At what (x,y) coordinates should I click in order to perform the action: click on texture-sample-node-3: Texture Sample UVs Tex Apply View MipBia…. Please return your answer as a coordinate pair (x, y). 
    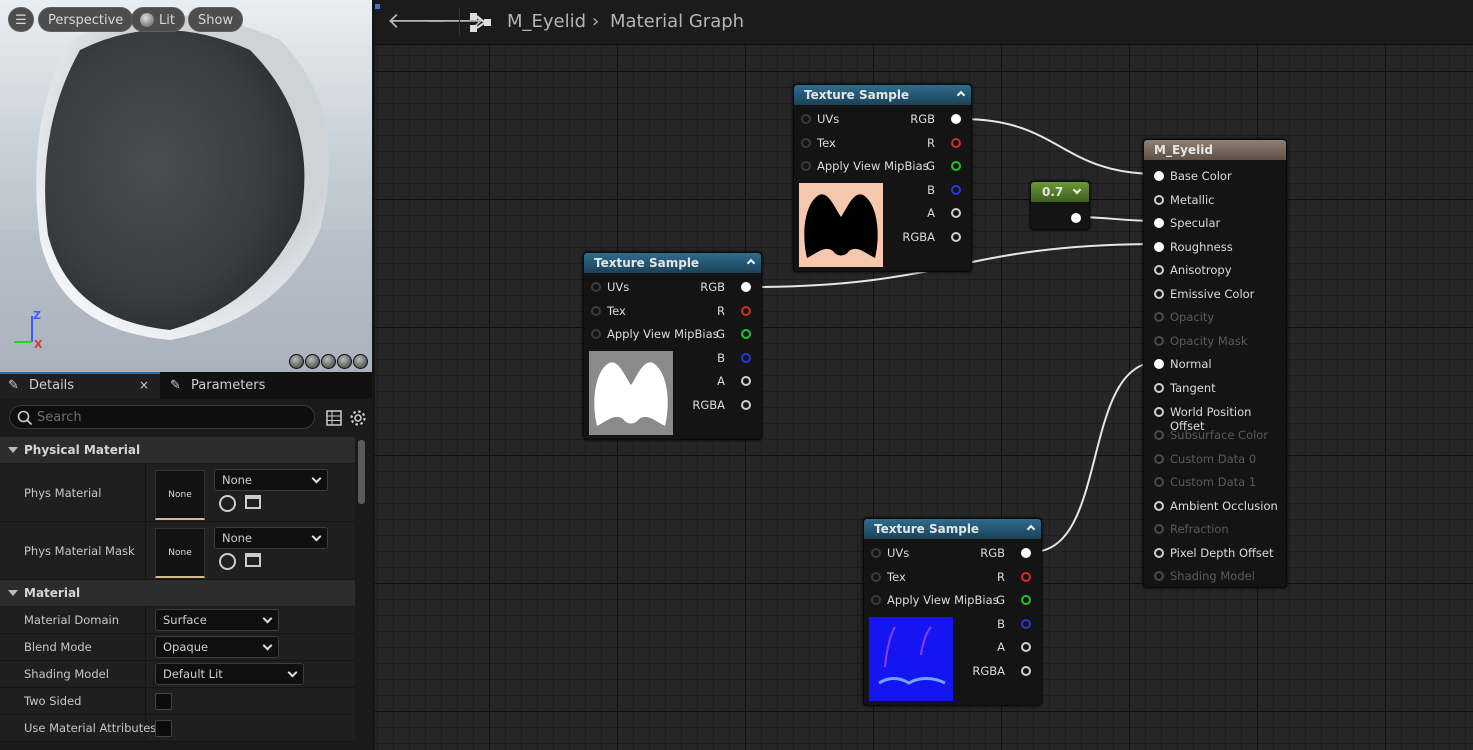
    Looking at the image, I should click on (952, 612).